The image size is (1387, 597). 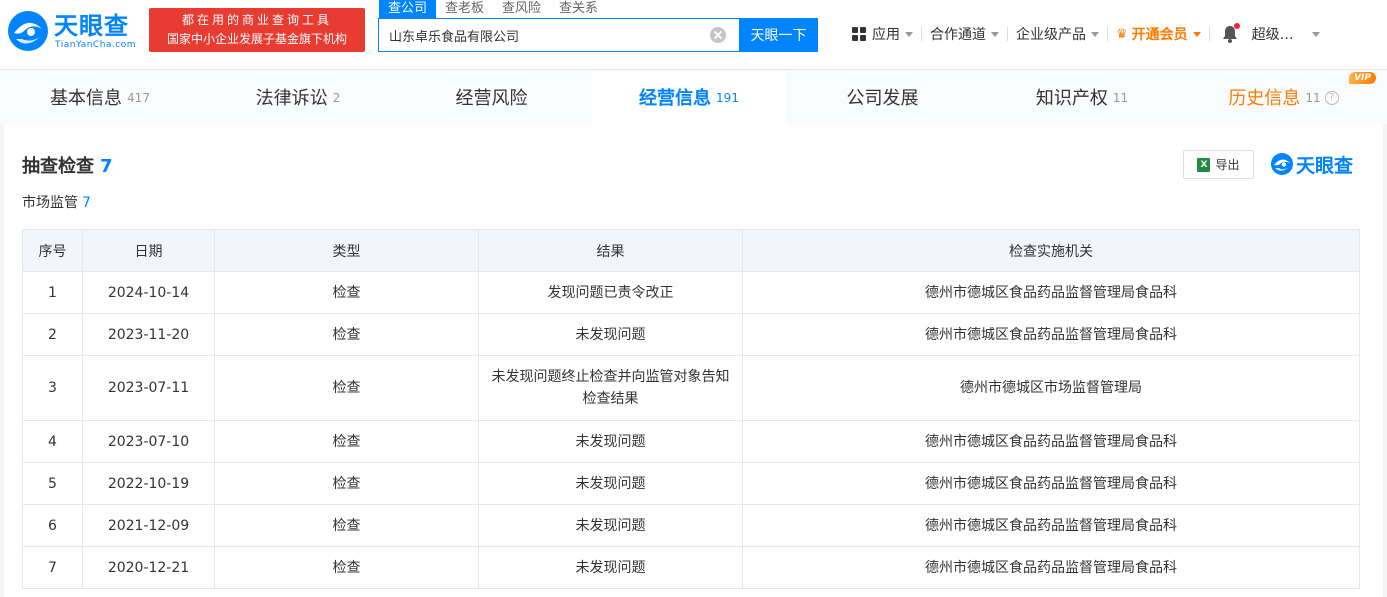 I want to click on cell-authority: 德州市德城区市场监督管理局, so click(x=1051, y=388).